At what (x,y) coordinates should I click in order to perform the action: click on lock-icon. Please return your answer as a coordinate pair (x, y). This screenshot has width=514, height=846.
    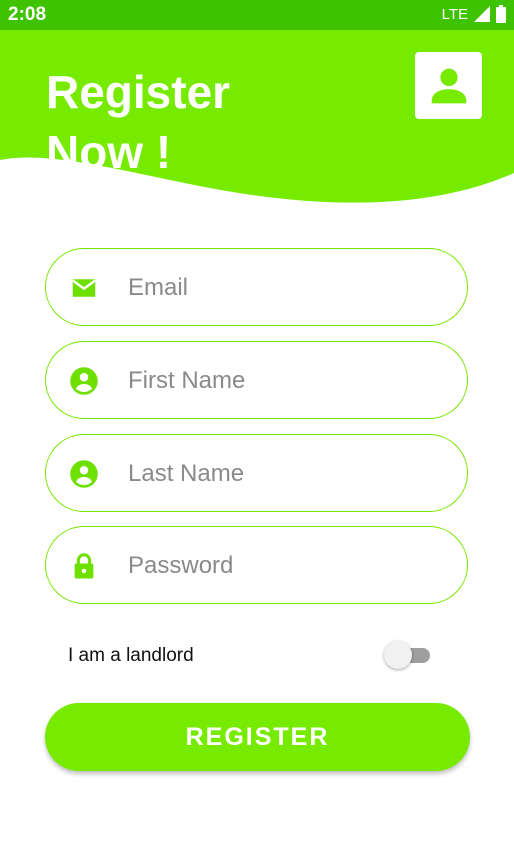
    Looking at the image, I should click on (84, 566).